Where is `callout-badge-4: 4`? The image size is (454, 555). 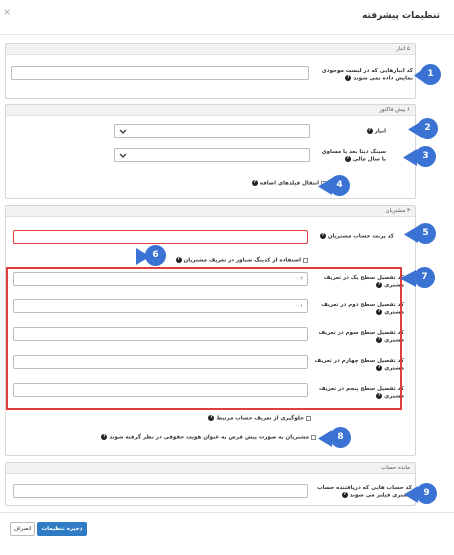 callout-badge-4: 4 is located at coordinates (339, 185).